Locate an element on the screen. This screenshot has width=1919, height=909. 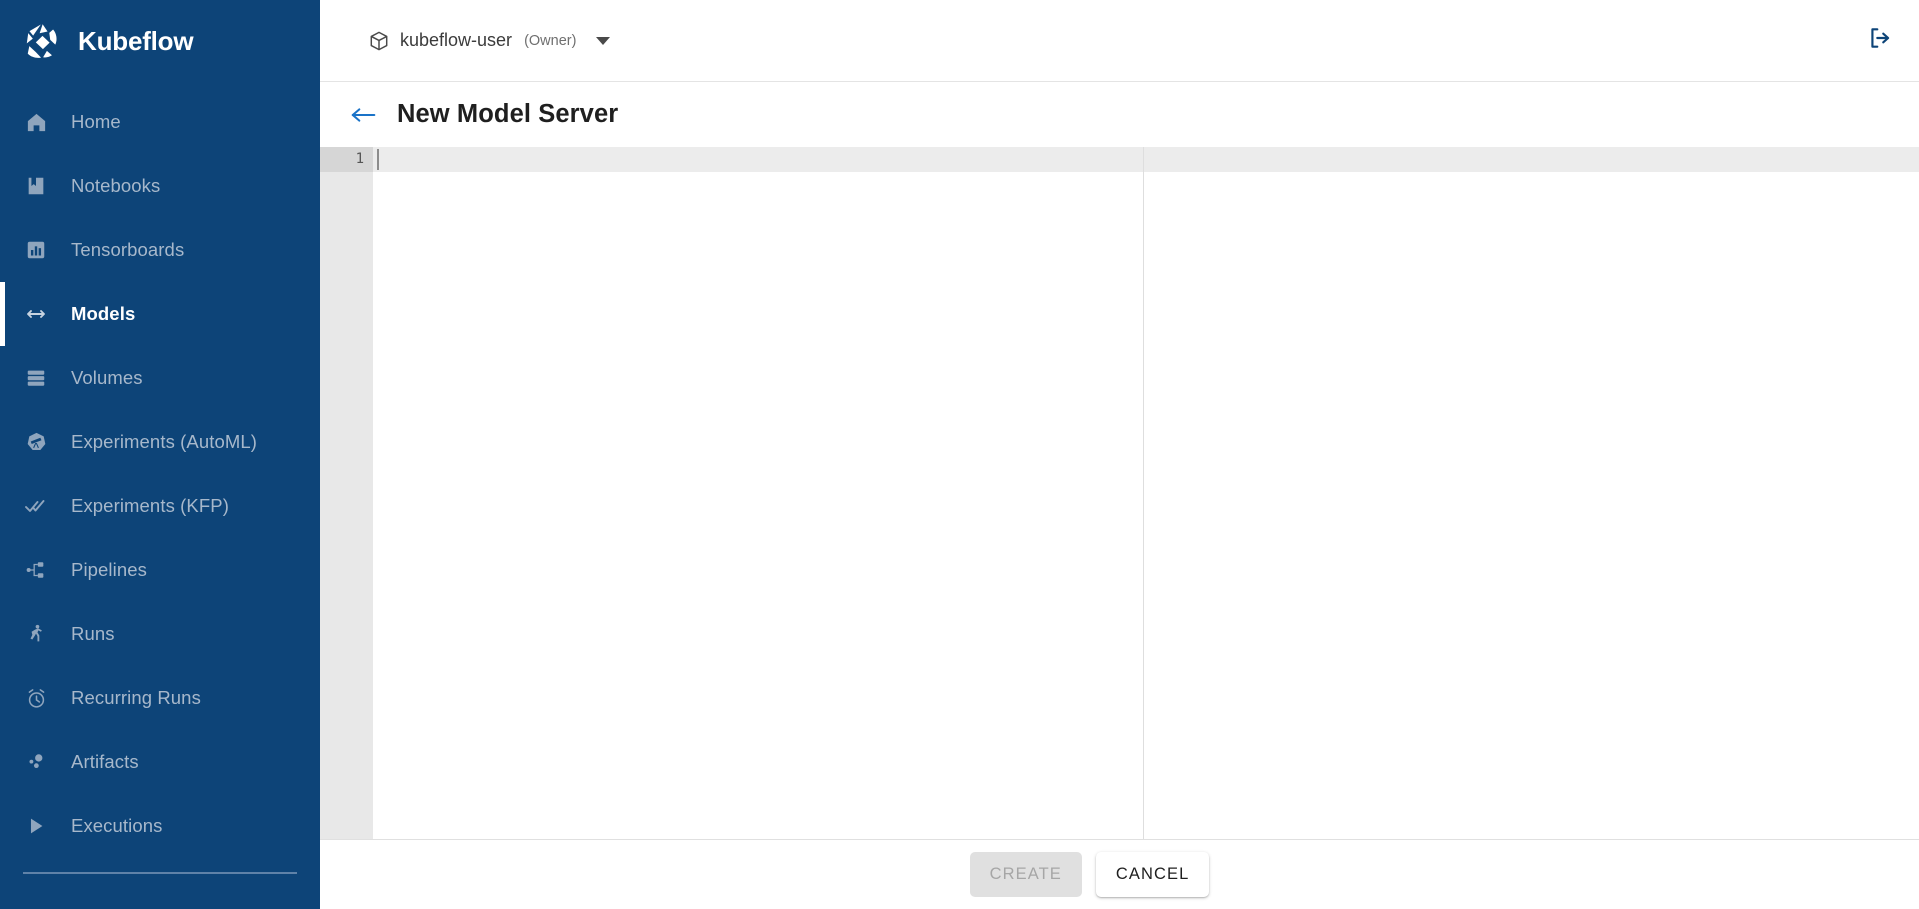
notebook-icon is located at coordinates (36, 186).